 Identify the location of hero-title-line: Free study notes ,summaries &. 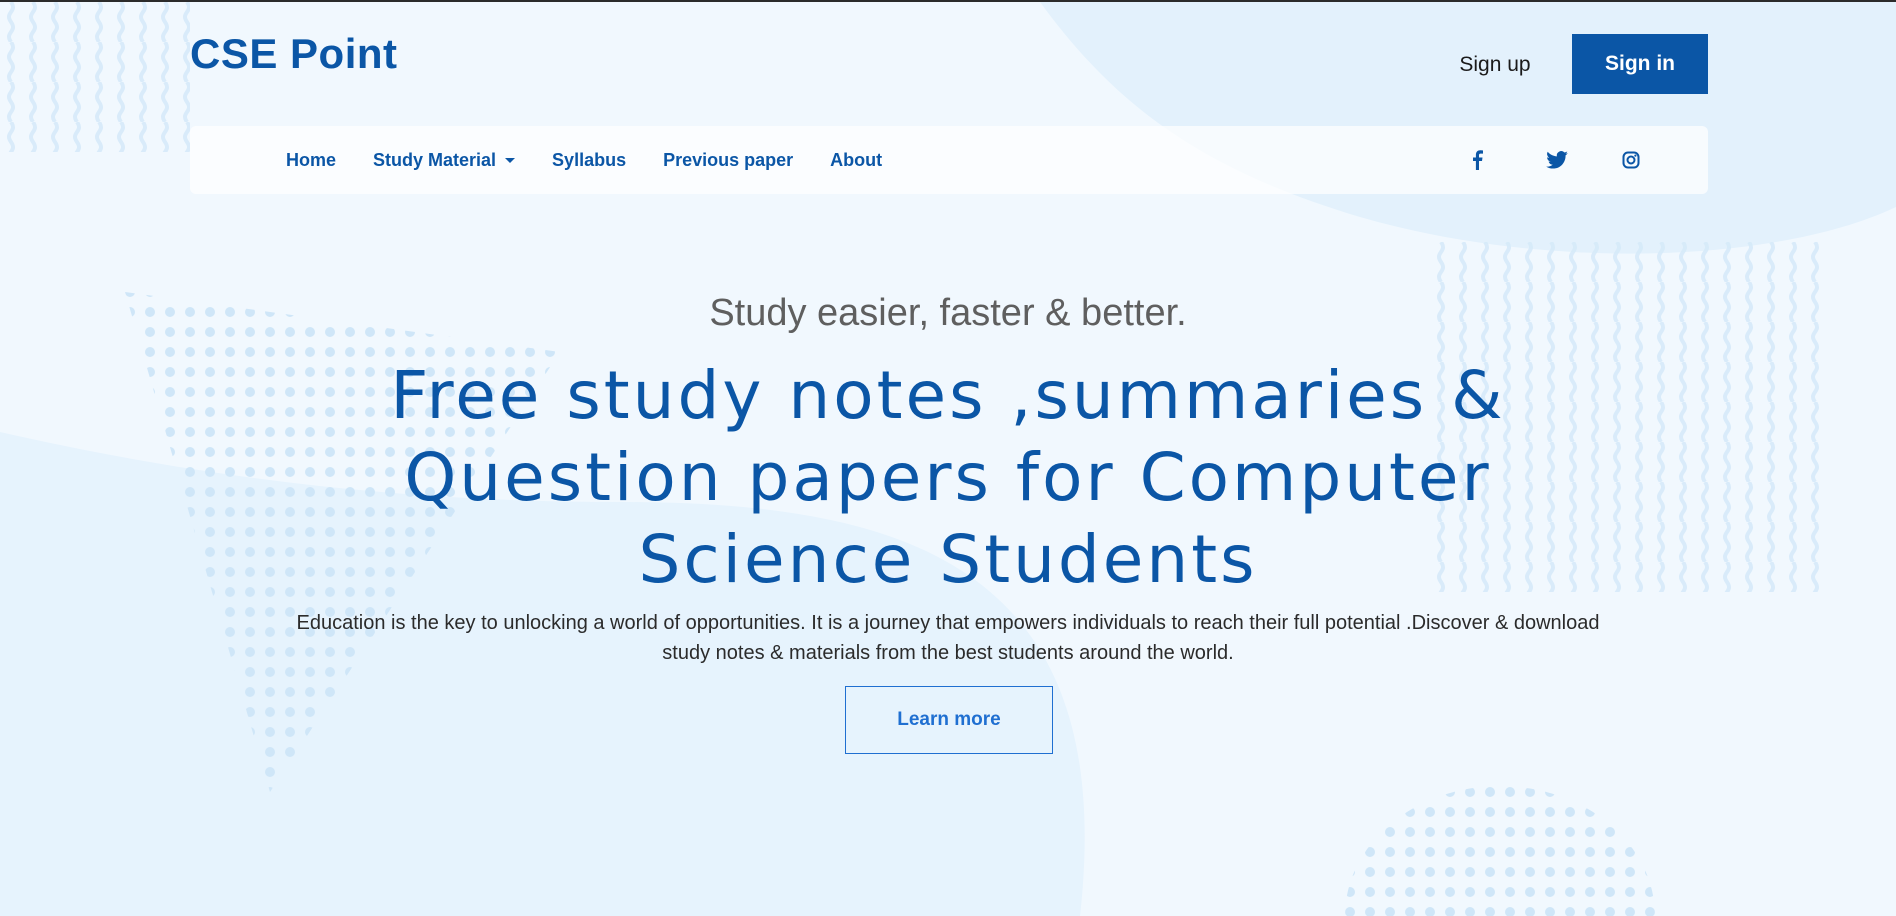
(948, 395).